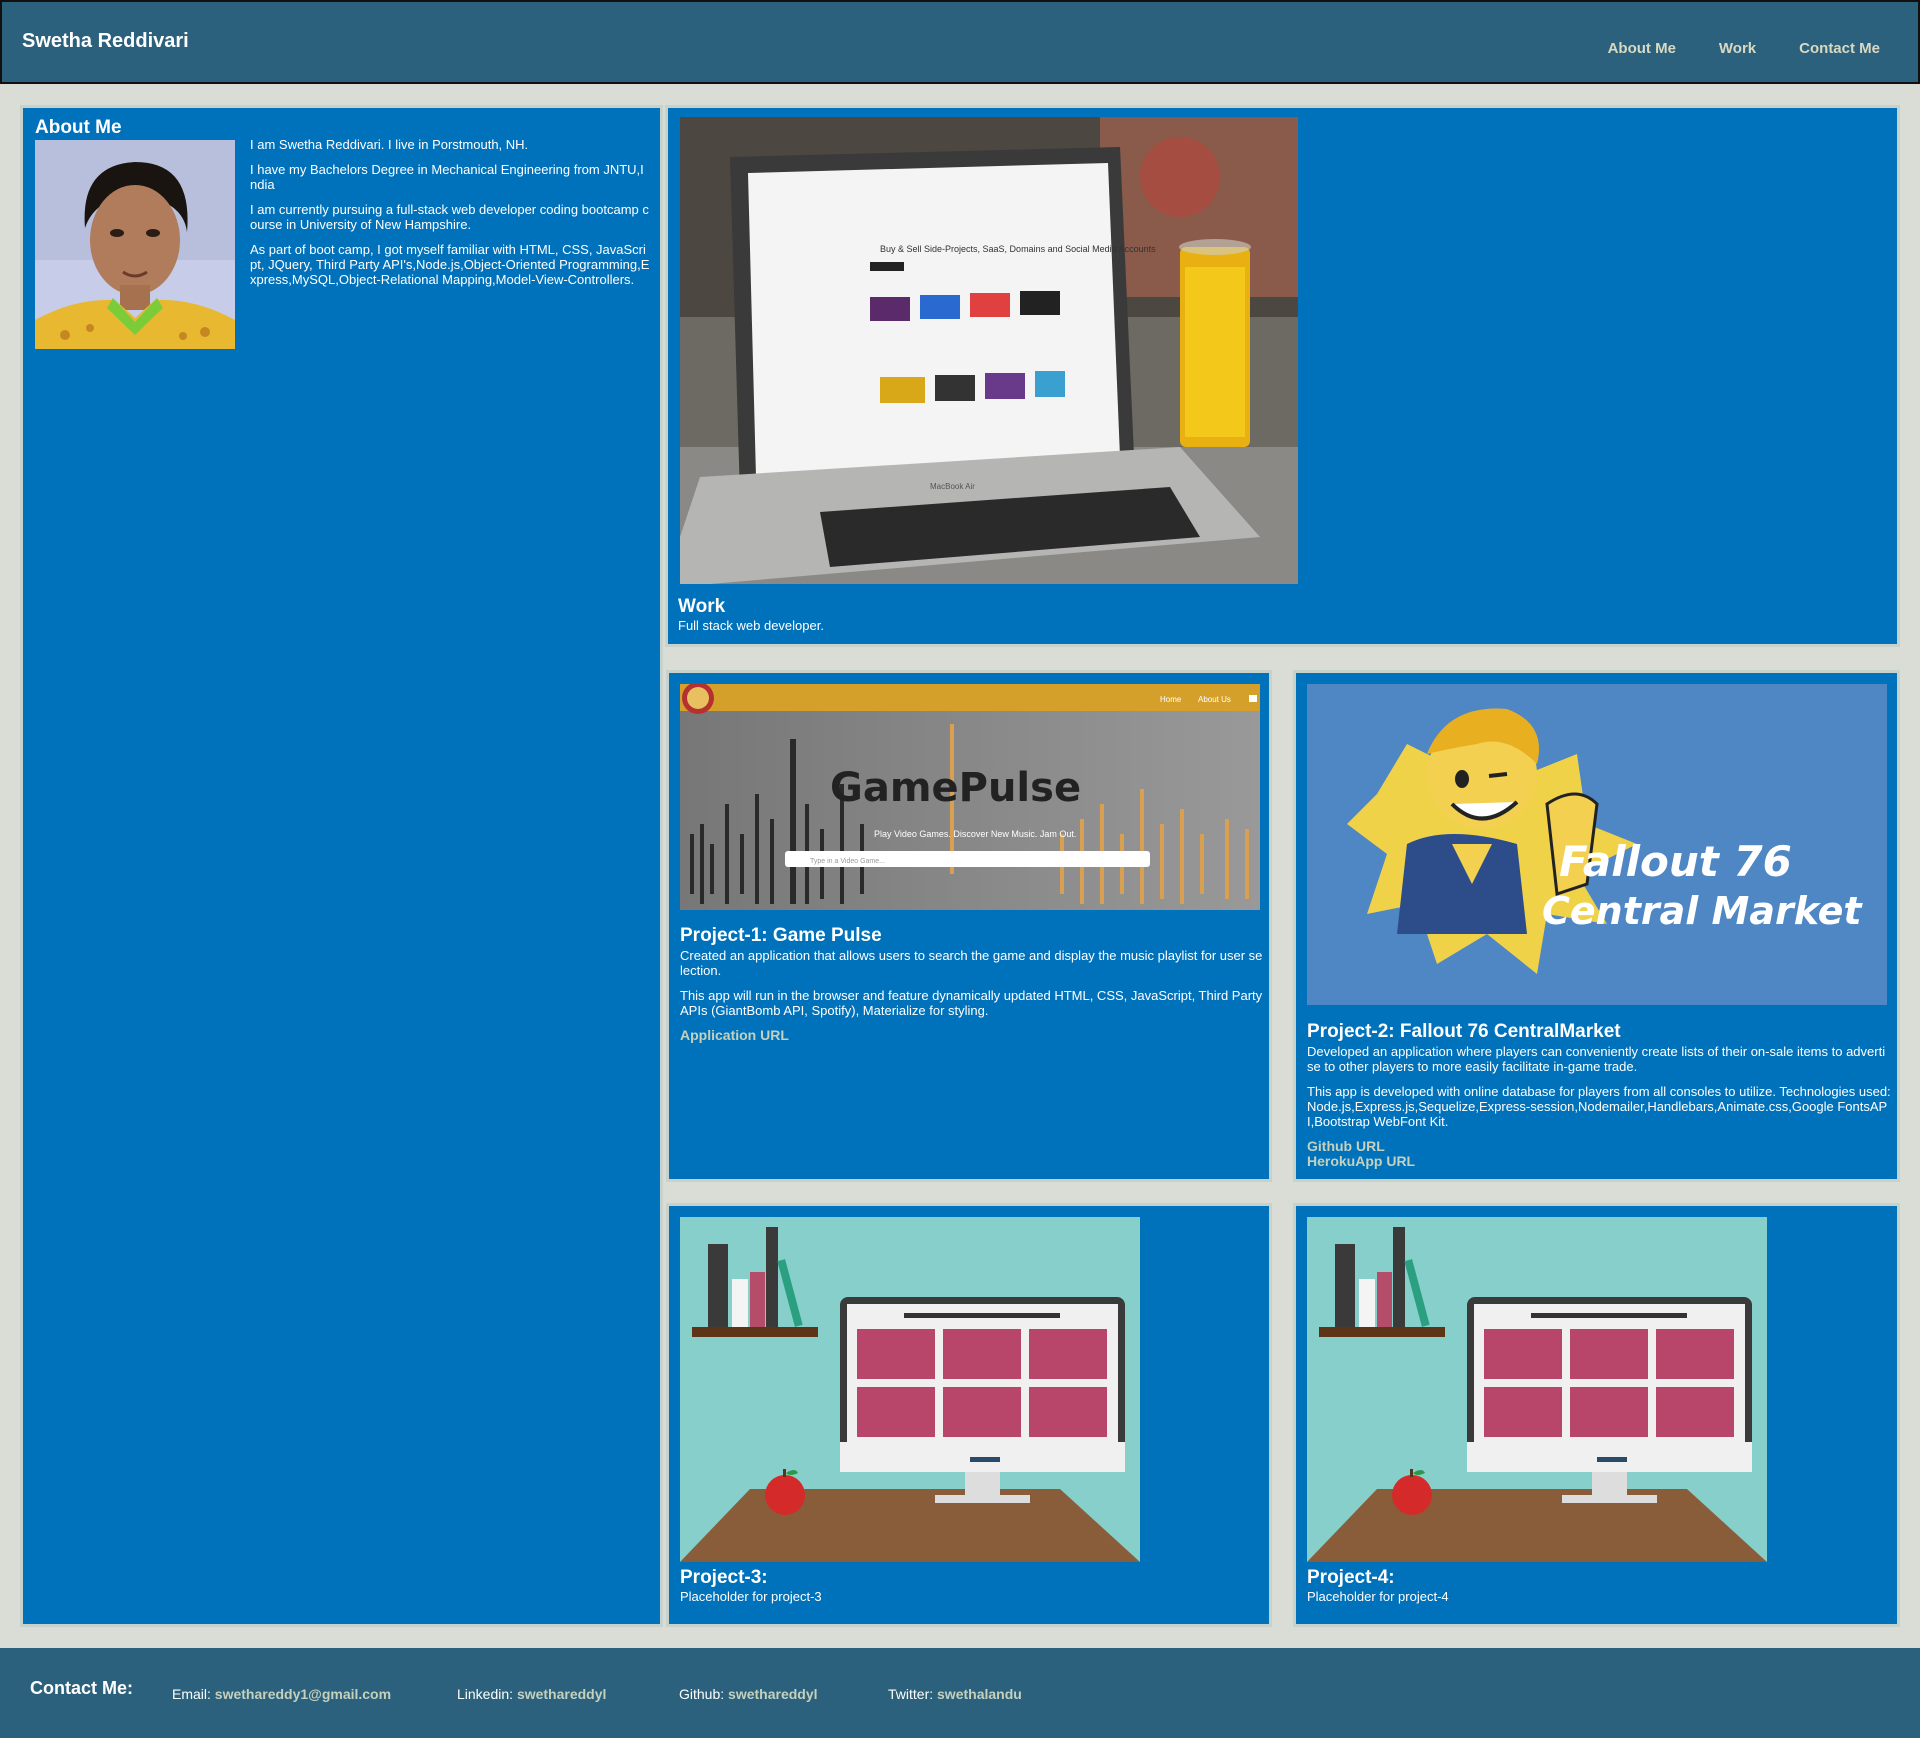 Image resolution: width=1920 pixels, height=1738 pixels. Describe the element at coordinates (1214, 699) in the screenshot. I see `gp-nav-about: About Us` at that location.